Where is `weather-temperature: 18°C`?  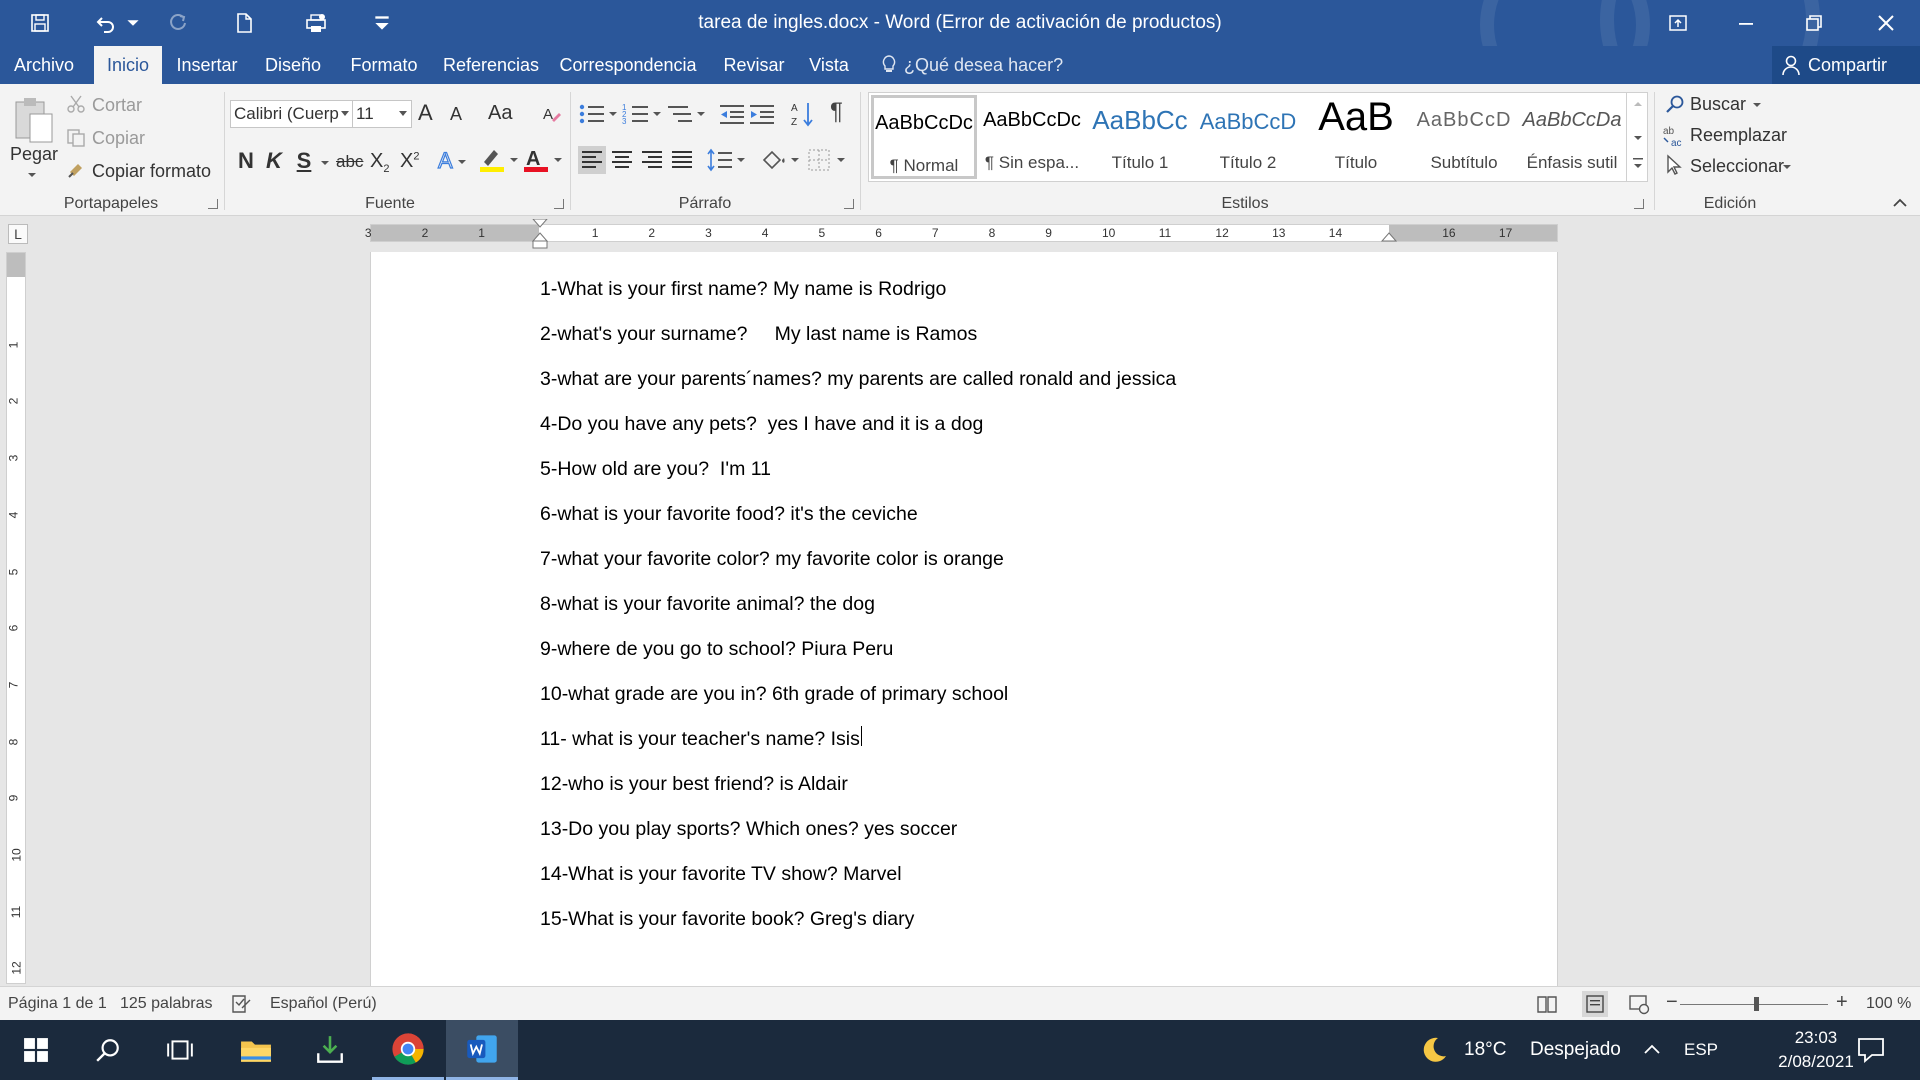 weather-temperature: 18°C is located at coordinates (1485, 1050).